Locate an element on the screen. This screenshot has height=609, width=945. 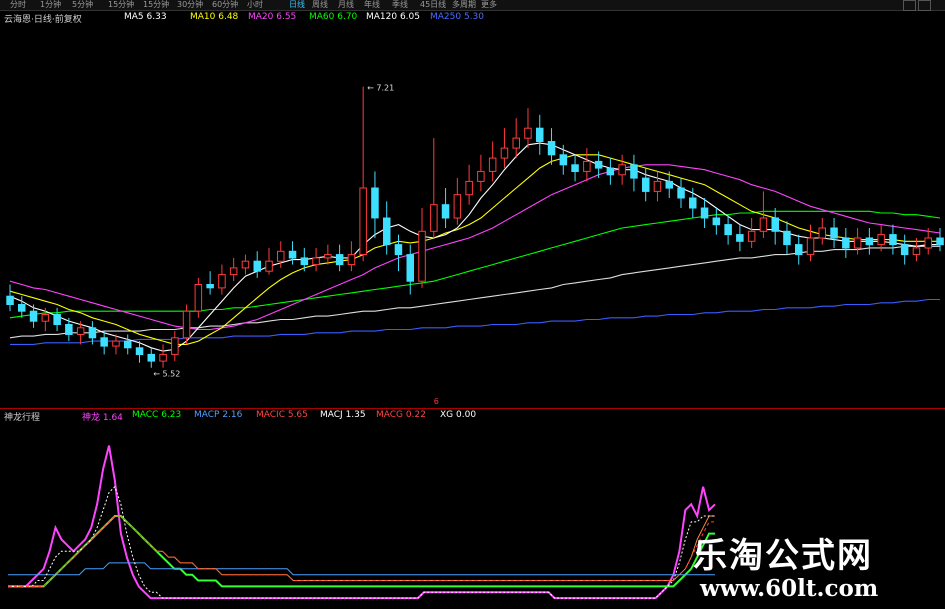
legend-macp: MACP 2.16 is located at coordinates (218, 415).